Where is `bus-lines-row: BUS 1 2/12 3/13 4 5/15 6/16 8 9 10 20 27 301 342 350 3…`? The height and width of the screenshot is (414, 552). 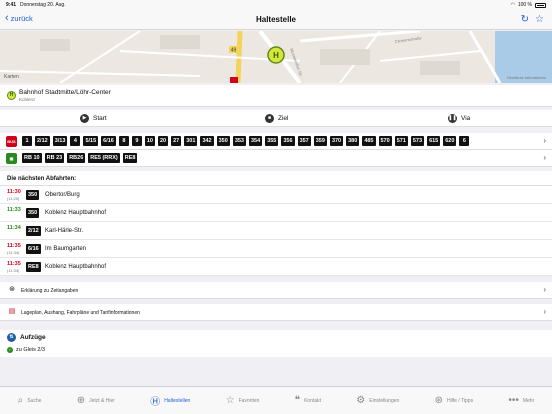
bus-lines-row: BUS 1 2/12 3/13 4 5/15 6/16 8 9 10 20 27 301 342 350 3… is located at coordinates (276, 141).